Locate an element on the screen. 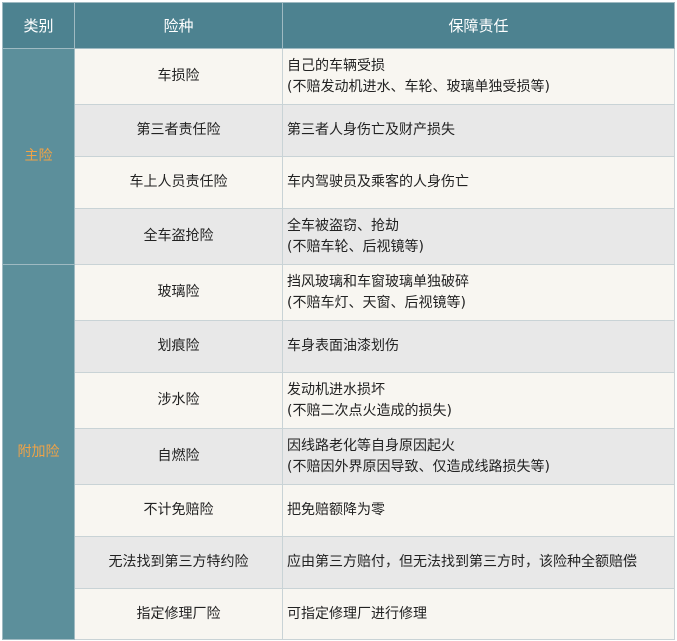  table-row: 第三者责任险 第三者人身伤亡及财产损失 is located at coordinates (339, 130).